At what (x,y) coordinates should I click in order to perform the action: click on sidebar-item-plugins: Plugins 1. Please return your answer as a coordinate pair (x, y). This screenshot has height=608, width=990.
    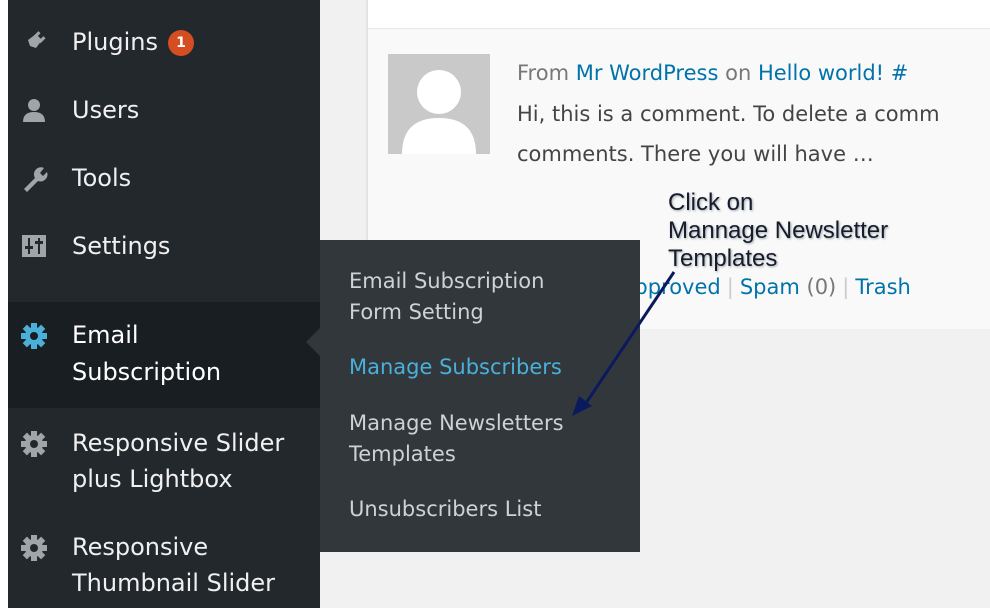
    Looking at the image, I should click on (164, 42).